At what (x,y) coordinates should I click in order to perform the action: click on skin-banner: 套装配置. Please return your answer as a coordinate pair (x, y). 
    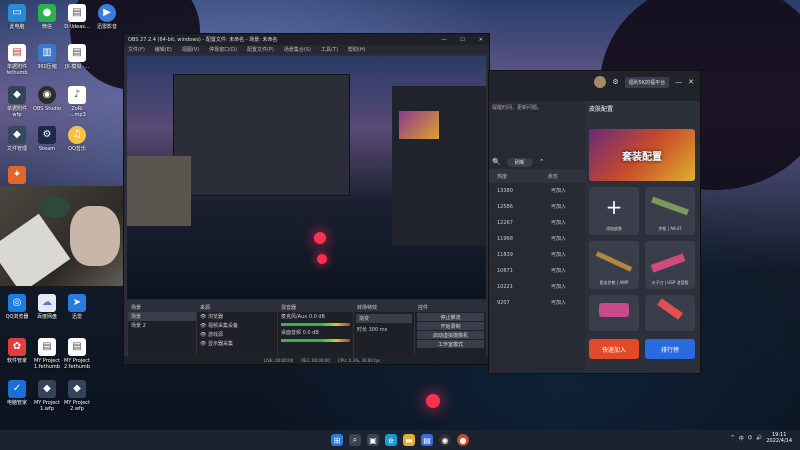
    Looking at the image, I should click on (642, 155).